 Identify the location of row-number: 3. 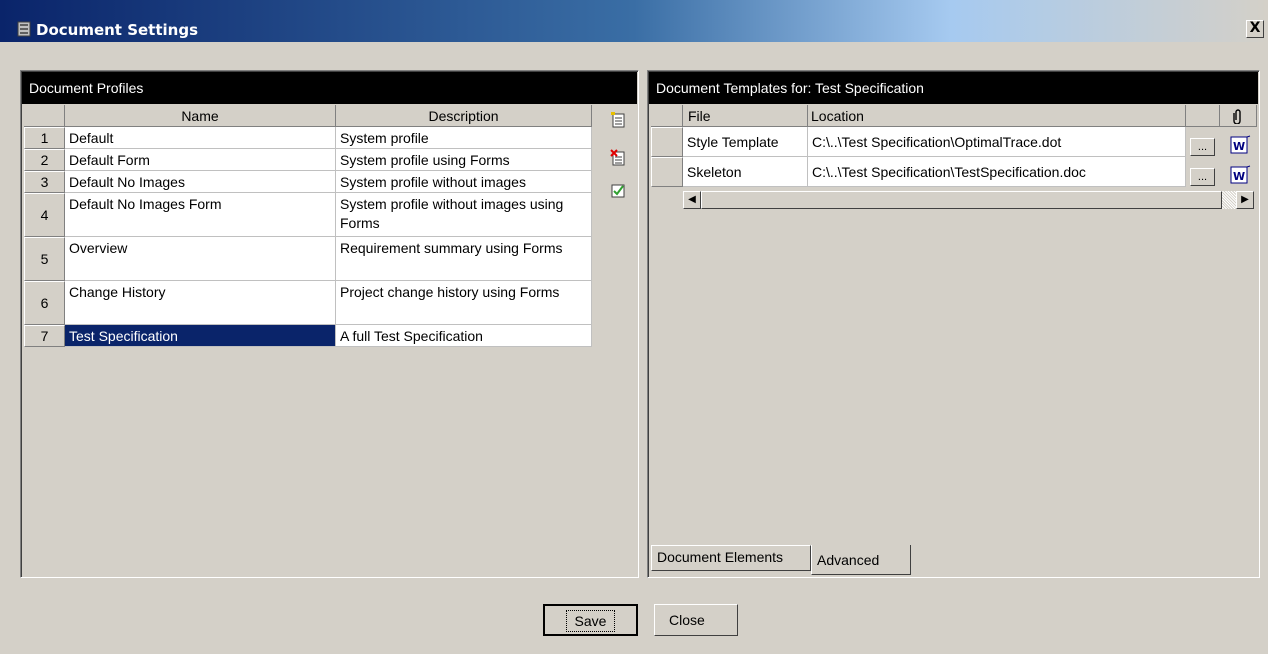
(44, 182).